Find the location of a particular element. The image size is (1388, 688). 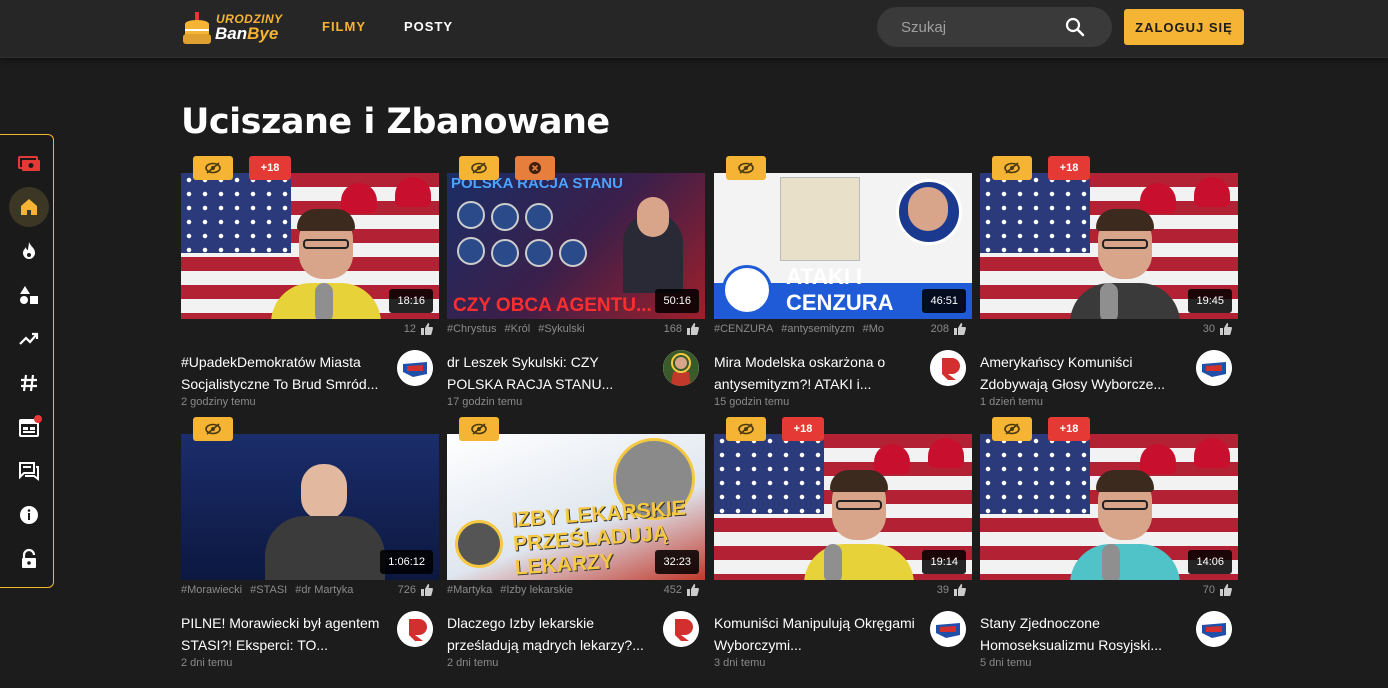

video-duration: 14:06 is located at coordinates (1210, 562).